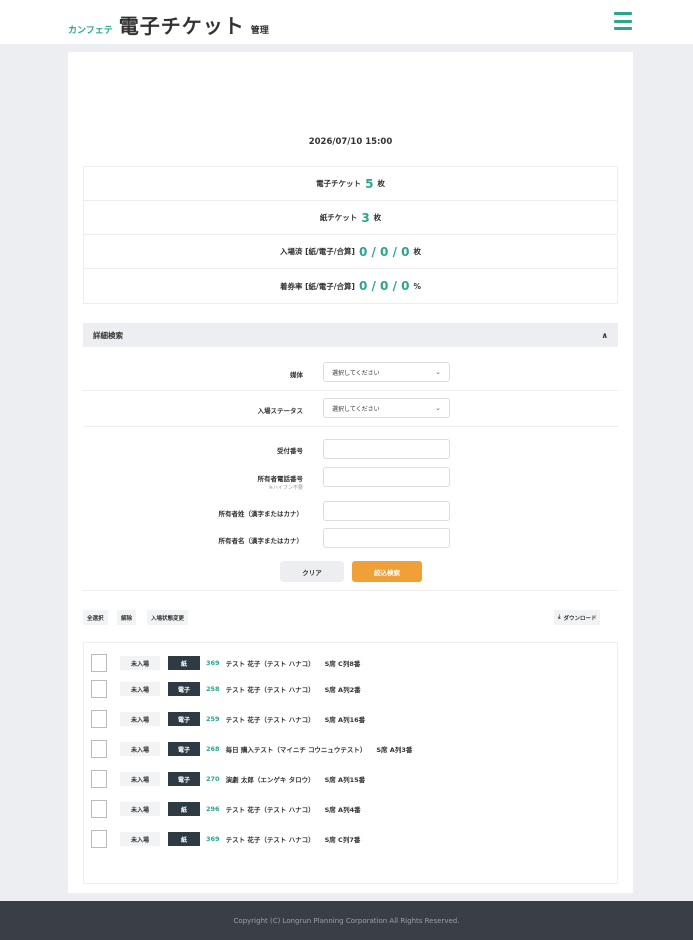  What do you see at coordinates (365, 217) in the screenshot?
I see `paper-ticket-count: 3` at bounding box center [365, 217].